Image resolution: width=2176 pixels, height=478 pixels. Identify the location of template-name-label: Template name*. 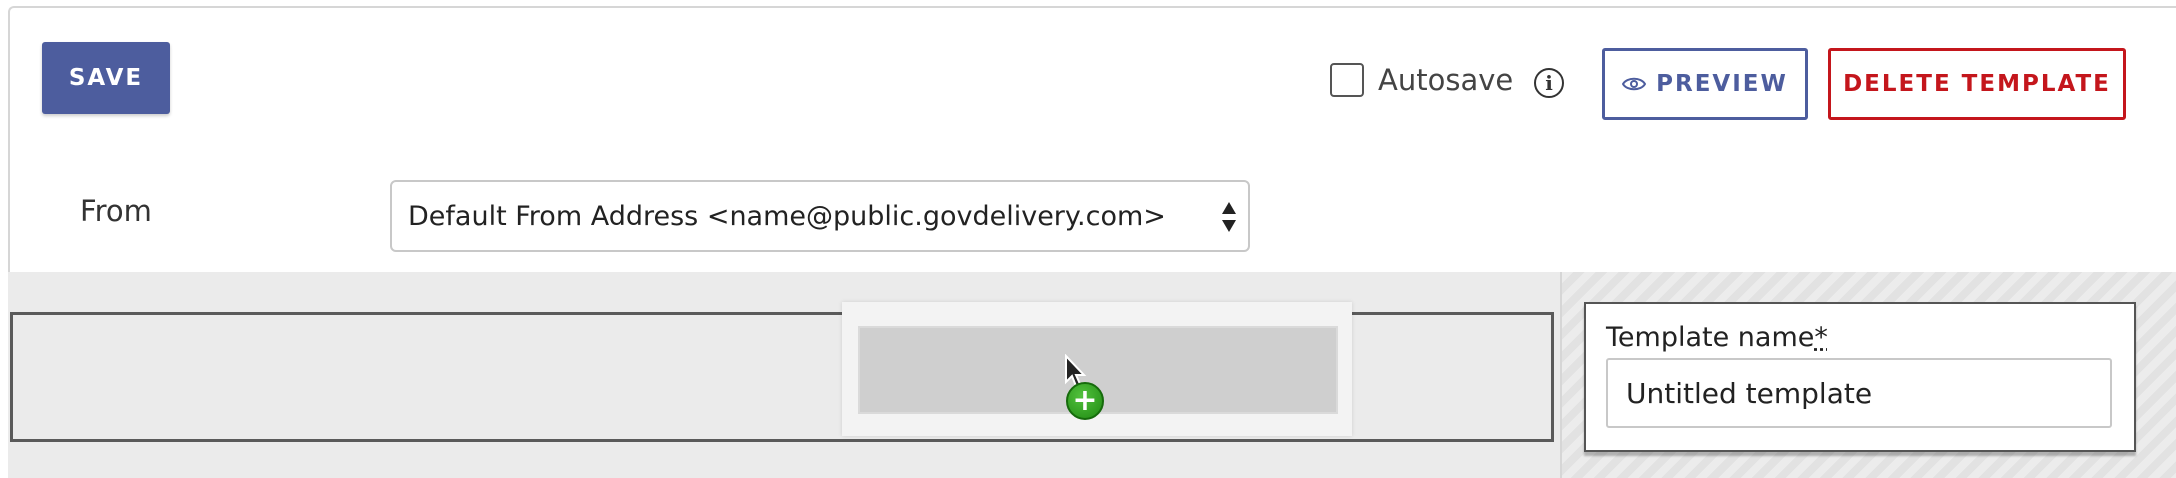
(1717, 337).